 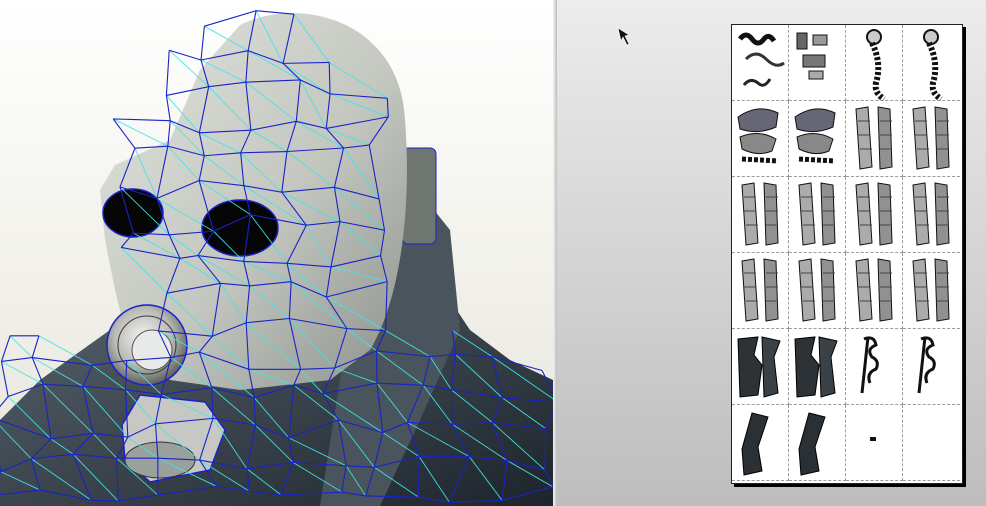 I want to click on sheet-page-p24, so click(x=931, y=443).